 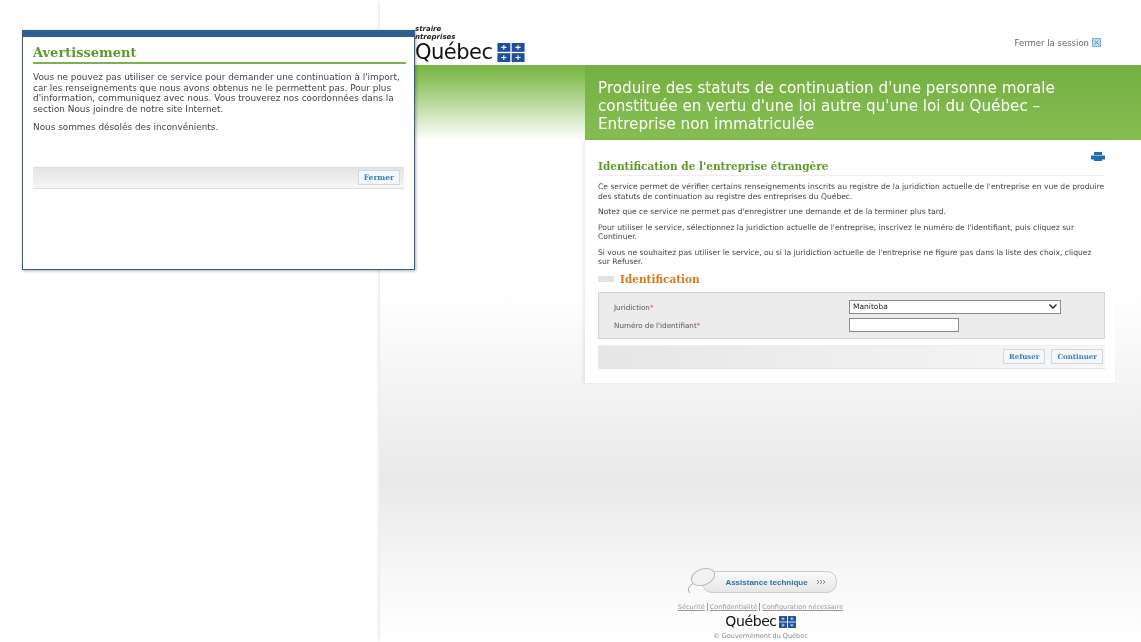 What do you see at coordinates (851, 168) in the screenshot?
I see `section-title: Identification de l'entreprise étrangère` at bounding box center [851, 168].